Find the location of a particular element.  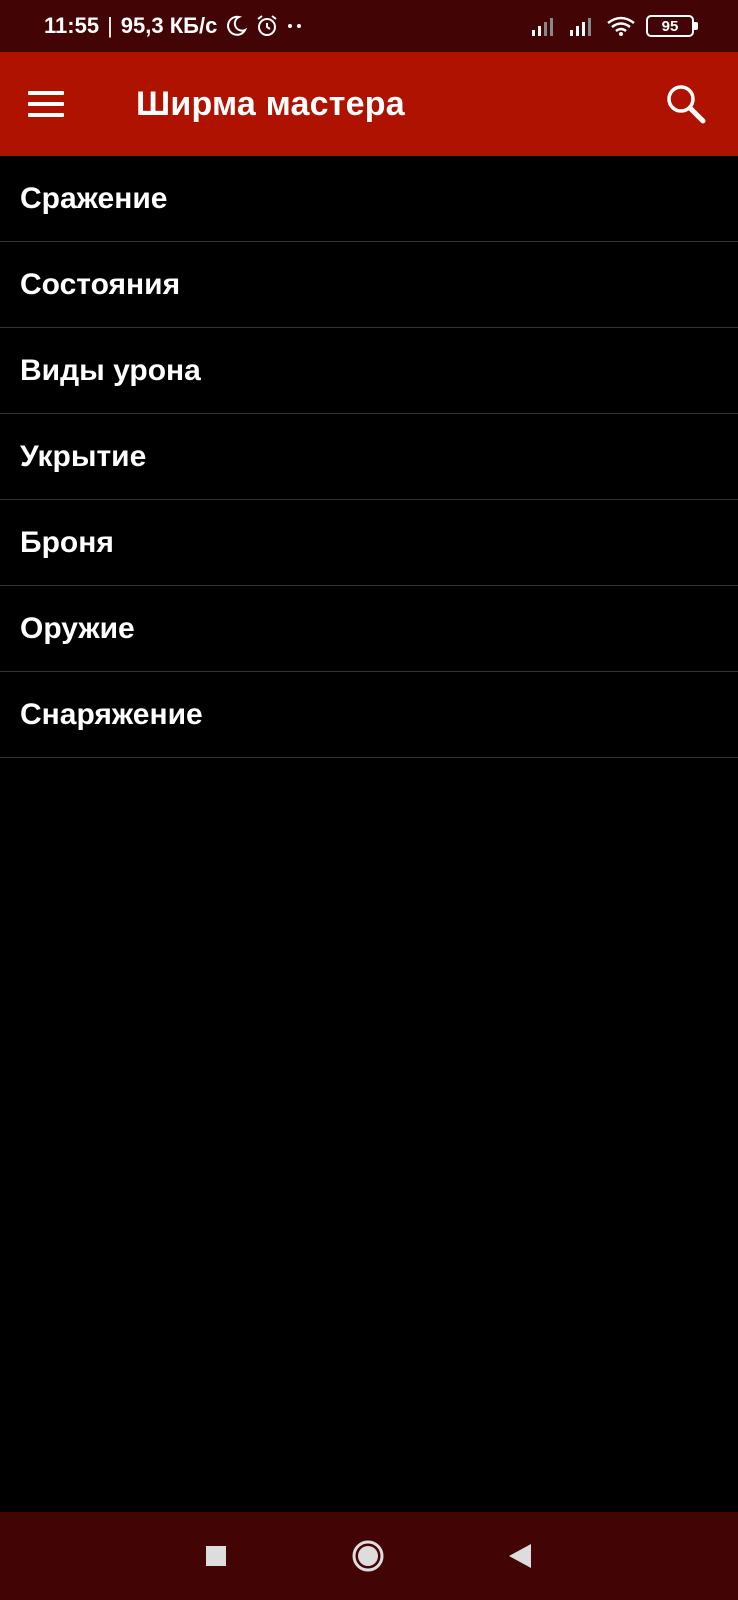

moon-icon is located at coordinates (236, 26).